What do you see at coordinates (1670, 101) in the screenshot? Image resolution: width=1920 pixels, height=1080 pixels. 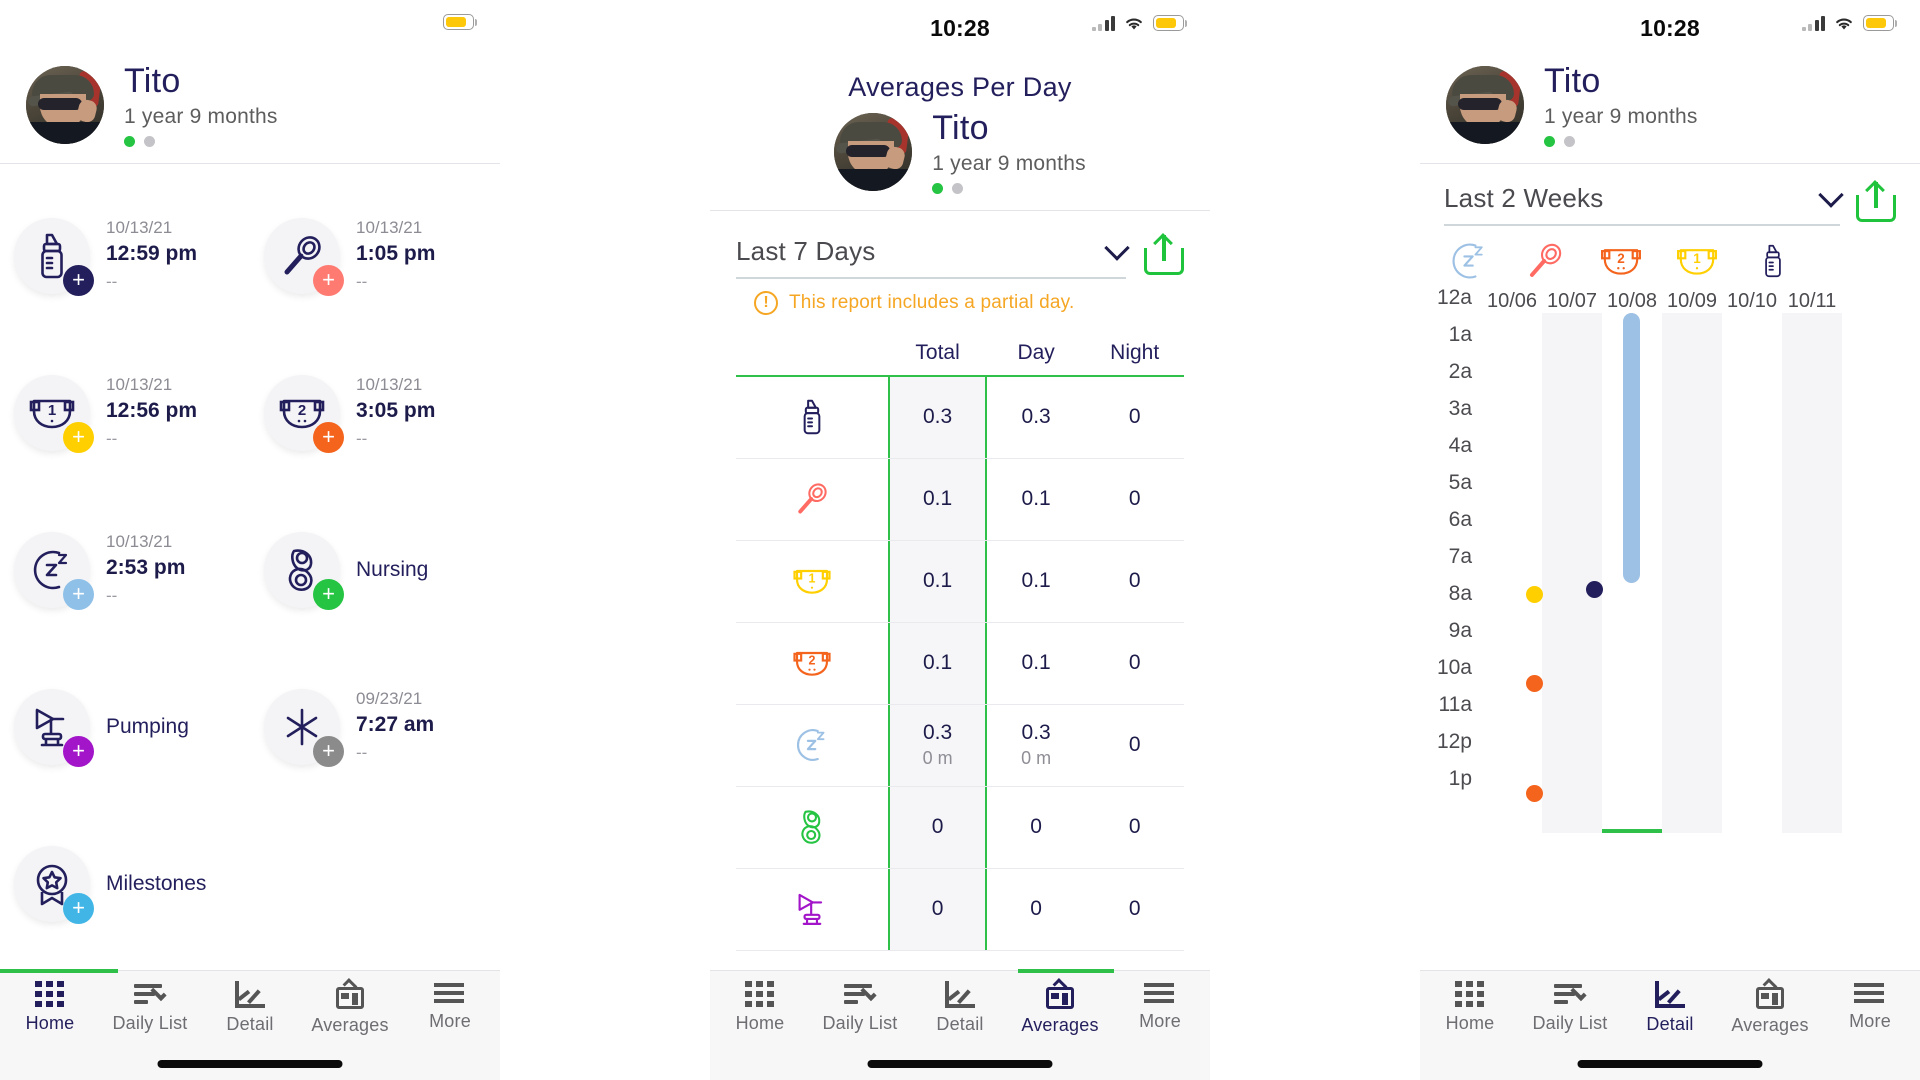 I see `profile-header-detail: Tito 1 year 9 months` at bounding box center [1670, 101].